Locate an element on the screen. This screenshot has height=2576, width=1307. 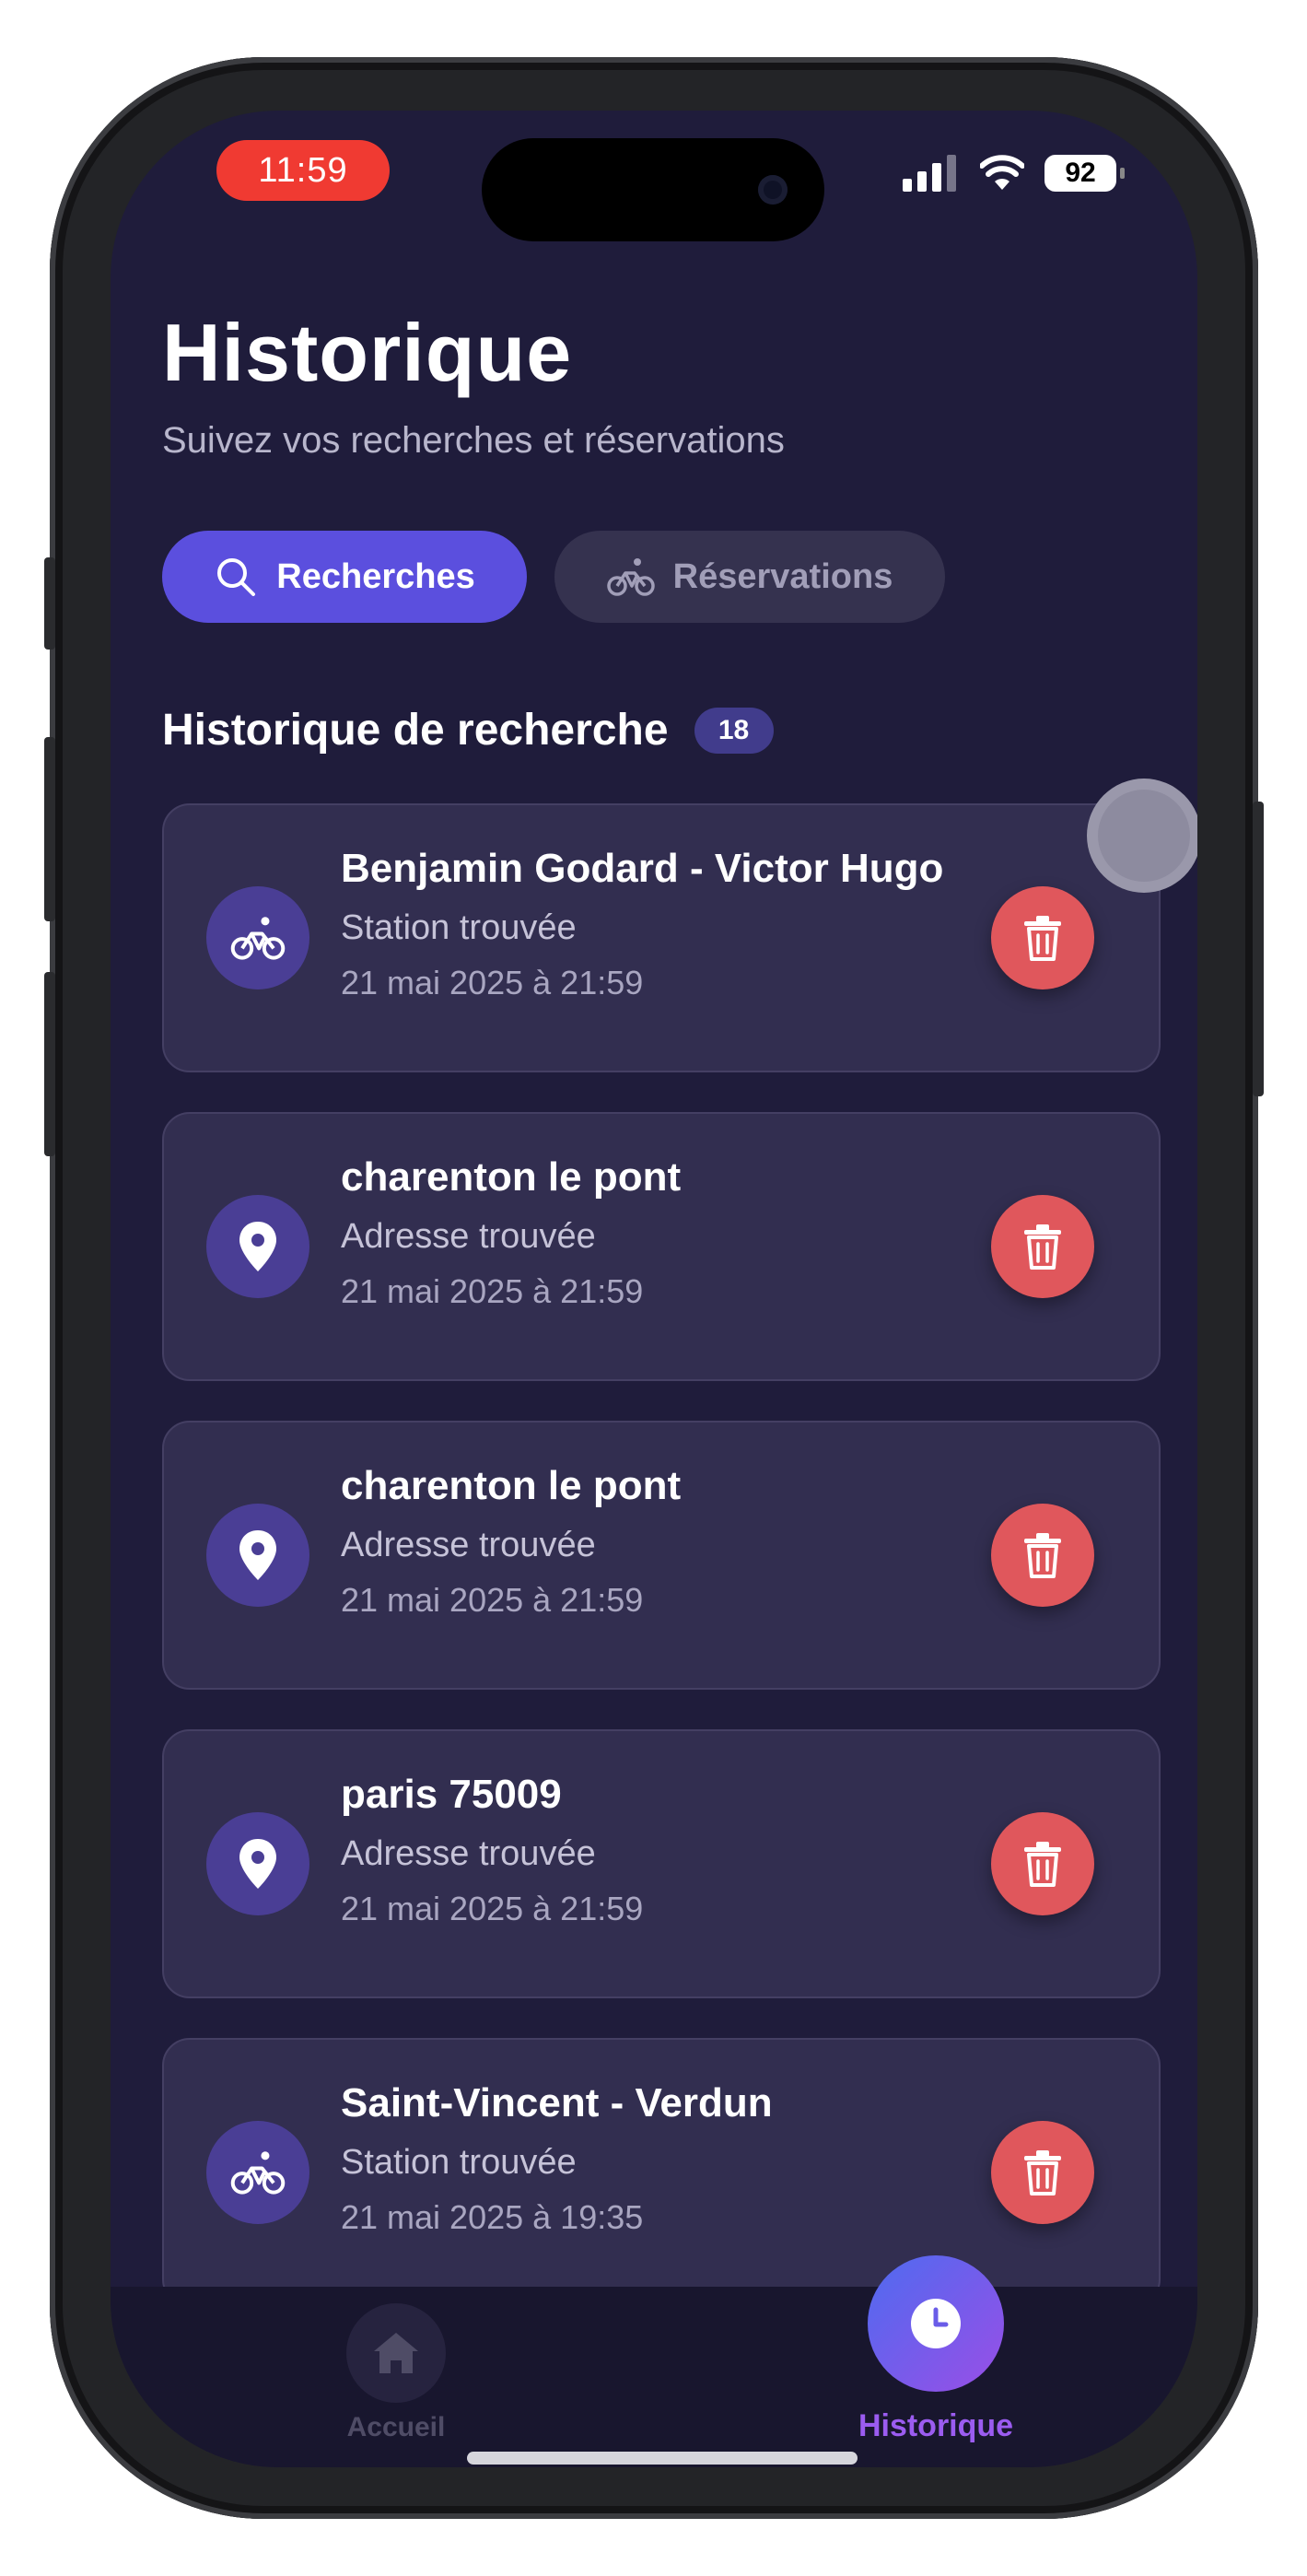
home-icon is located at coordinates (396, 2353).